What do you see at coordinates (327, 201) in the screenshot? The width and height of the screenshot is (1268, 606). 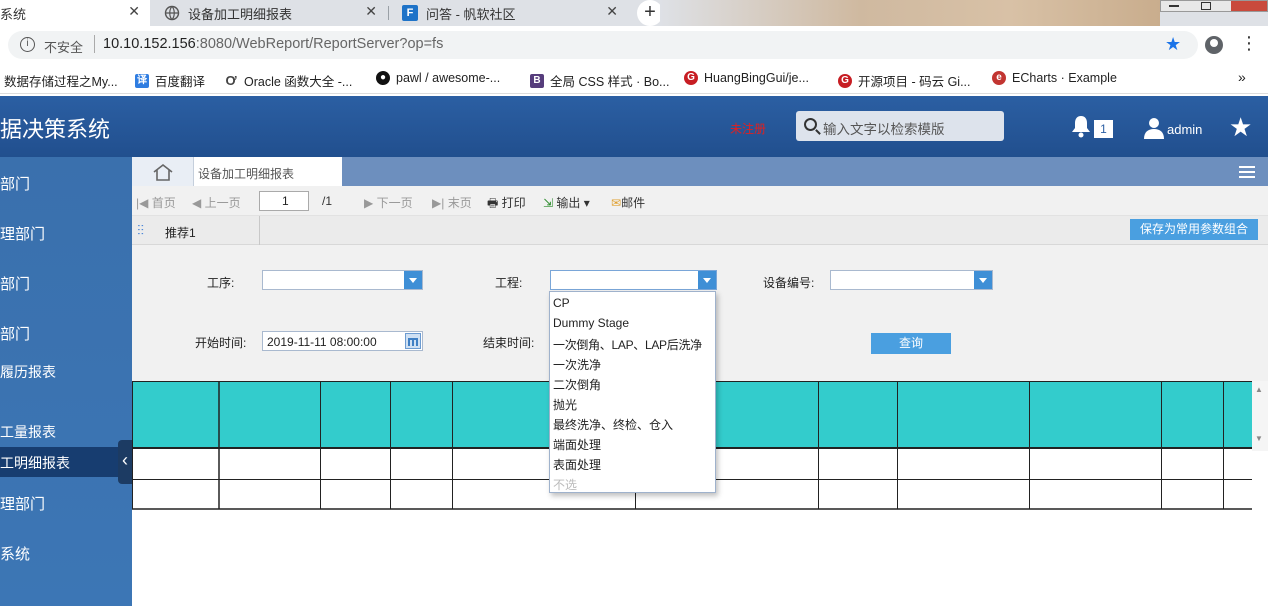 I see `page-total: /1` at bounding box center [327, 201].